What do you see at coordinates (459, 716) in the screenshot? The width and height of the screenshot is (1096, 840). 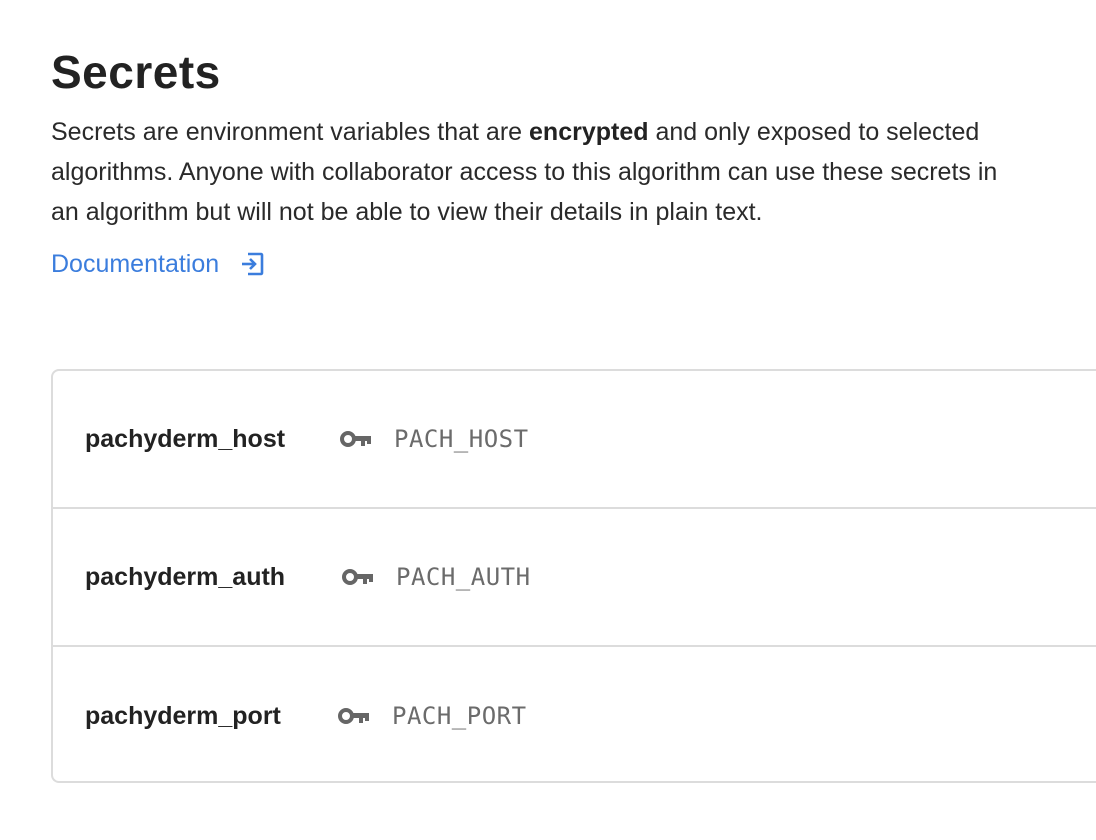 I see `secret-variable: PACH_PORT` at bounding box center [459, 716].